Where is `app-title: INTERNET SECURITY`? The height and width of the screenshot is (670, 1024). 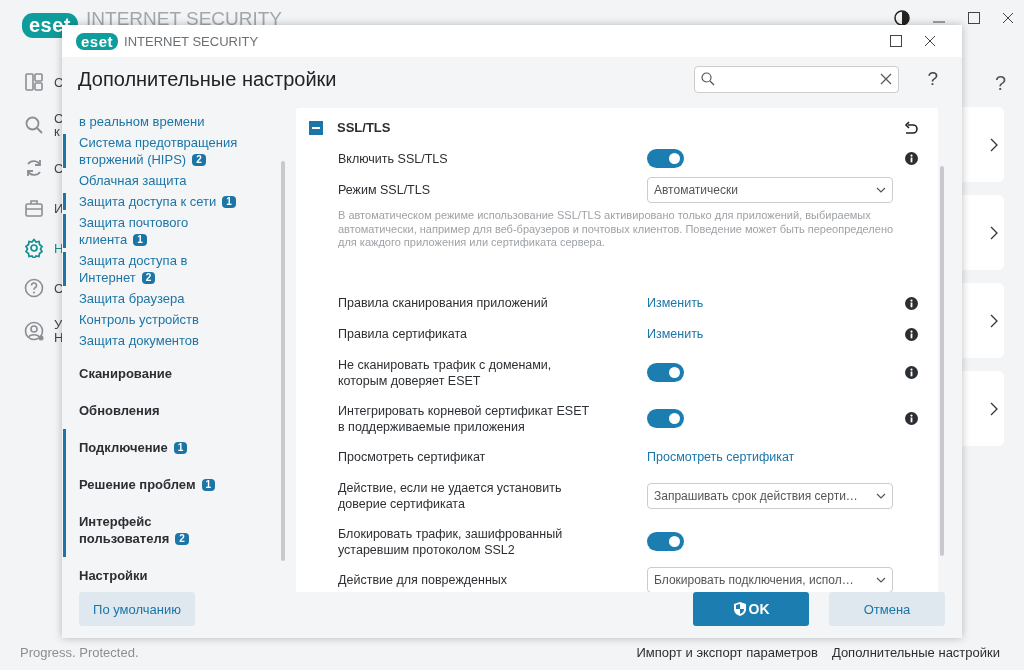
app-title: INTERNET SECURITY is located at coordinates (184, 19).